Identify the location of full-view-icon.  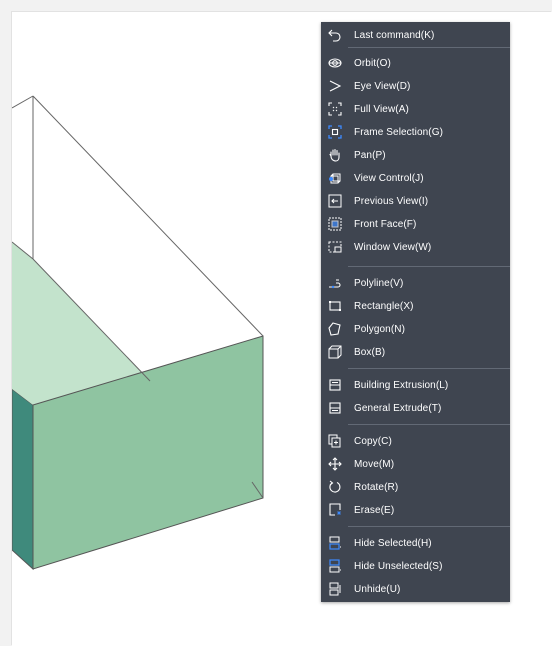
(334, 109).